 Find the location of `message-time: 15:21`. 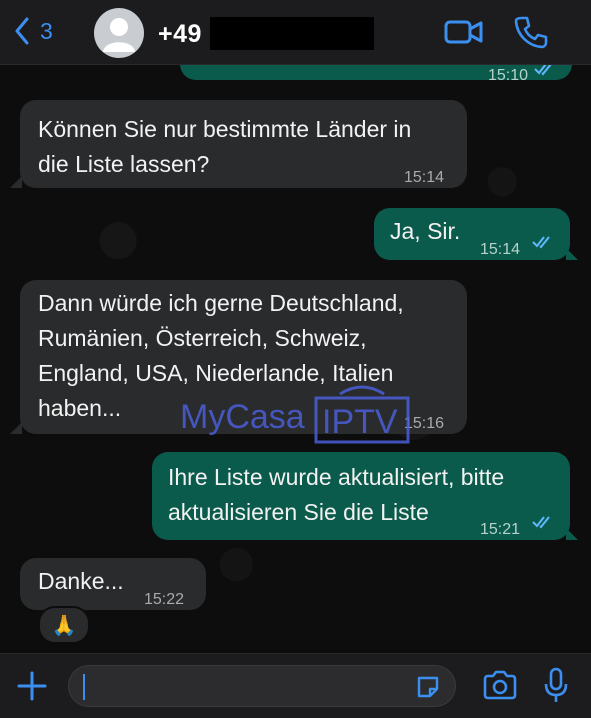

message-time: 15:21 is located at coordinates (500, 529).